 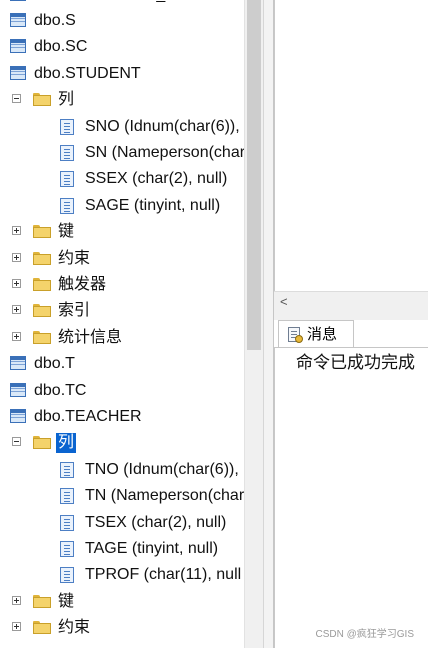 What do you see at coordinates (122, 285) in the screenshot?
I see `tree-item-folder: 触发器` at bounding box center [122, 285].